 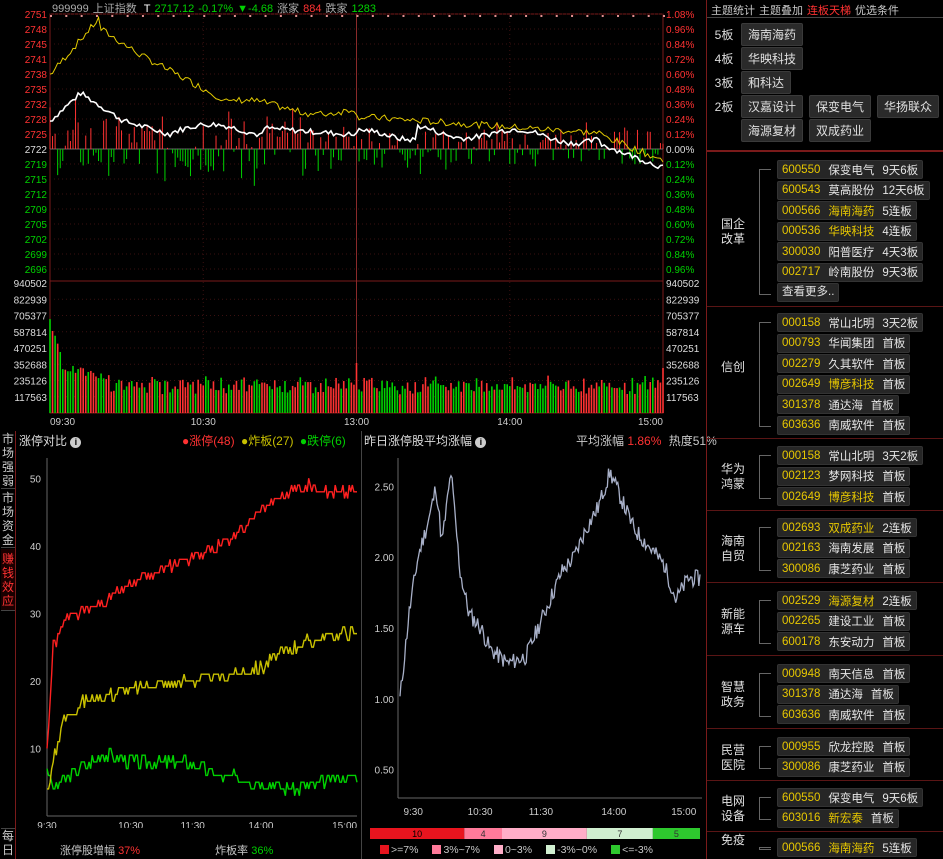 I want to click on stock-chip: 000793 华闻集团 首板, so click(x=844, y=343).